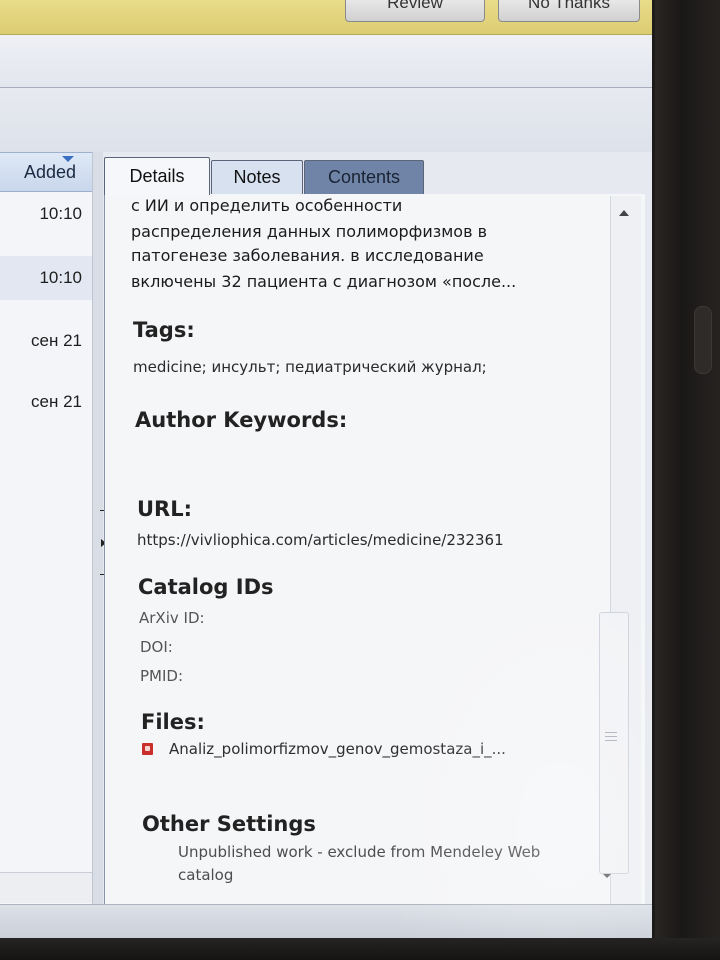 The image size is (720, 960). What do you see at coordinates (206, 875) in the screenshot?
I see `unpublished-work-option: catalog` at bounding box center [206, 875].